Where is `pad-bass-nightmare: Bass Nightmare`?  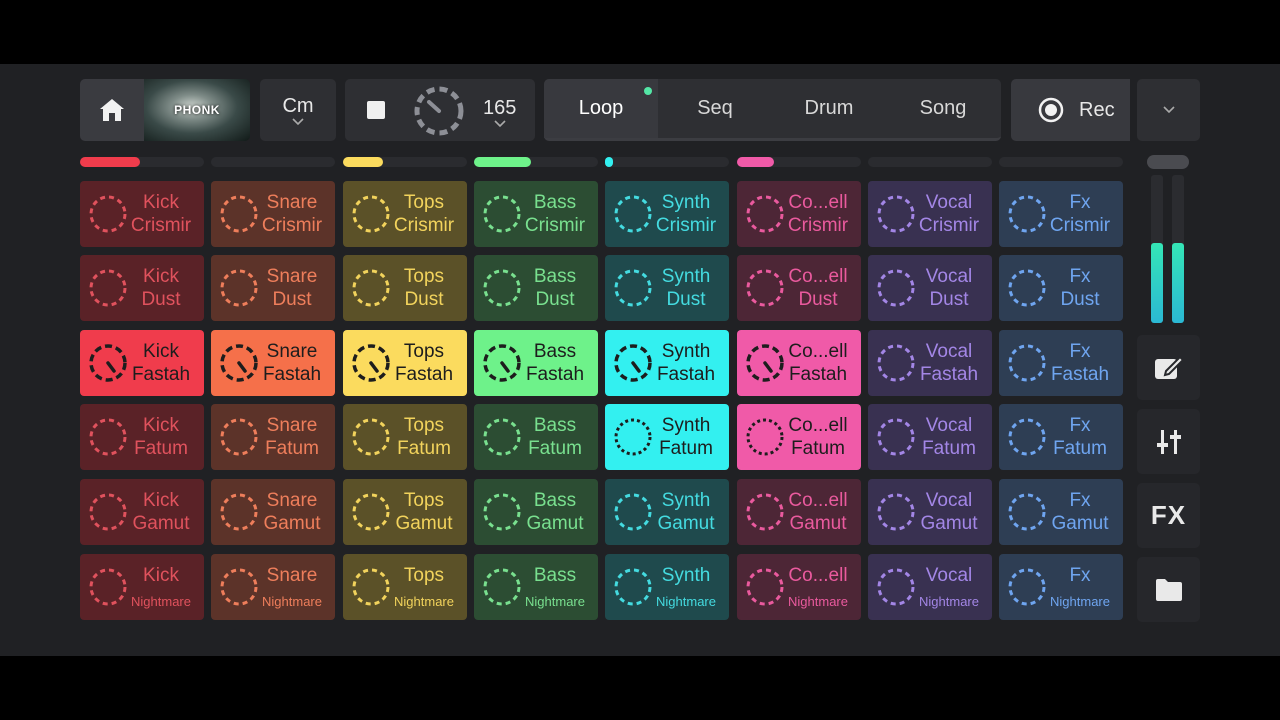 pad-bass-nightmare: Bass Nightmare is located at coordinates (536, 587).